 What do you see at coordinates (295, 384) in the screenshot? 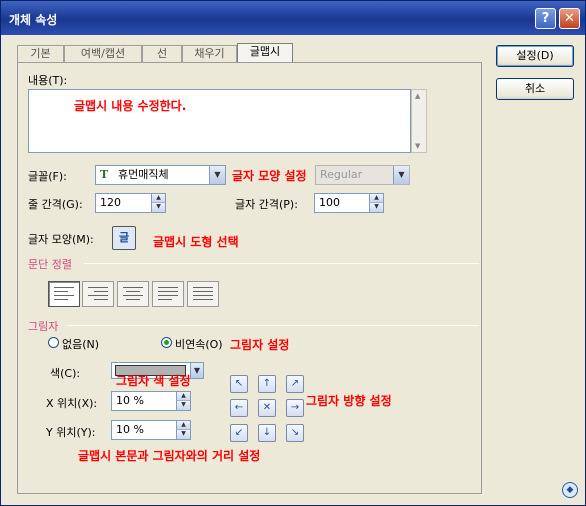
I see `shadow-dir-ne-icon: ↗` at bounding box center [295, 384].